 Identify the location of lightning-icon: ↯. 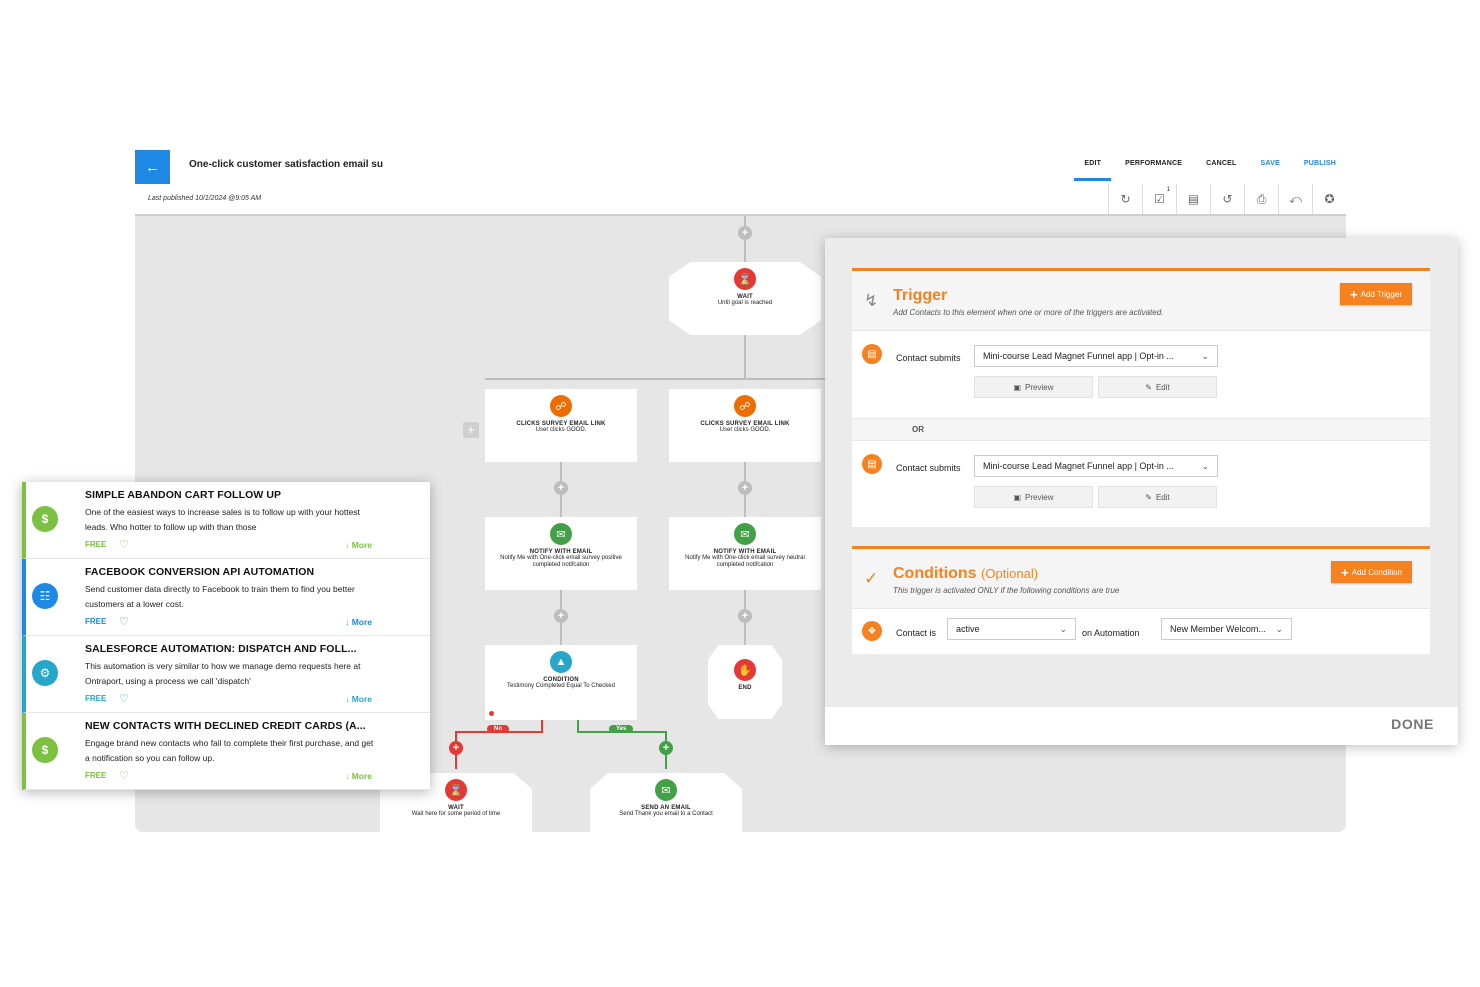
(871, 300).